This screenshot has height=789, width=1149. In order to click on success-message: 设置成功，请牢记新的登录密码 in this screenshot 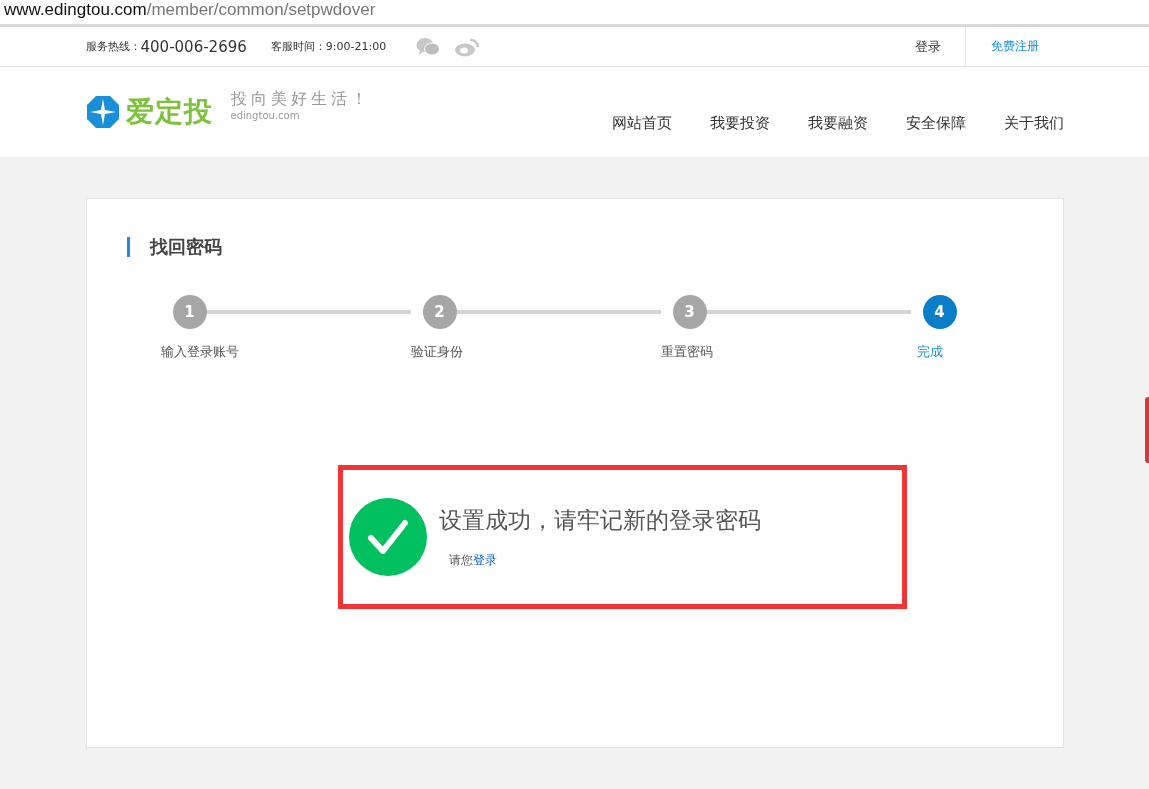, I will do `click(599, 520)`.